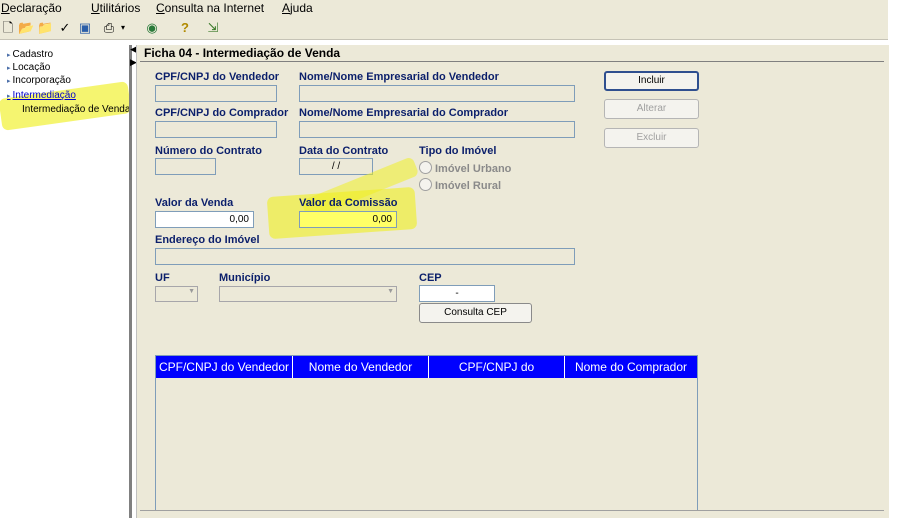 Image resolution: width=905 pixels, height=518 pixels. What do you see at coordinates (31, 67) in the screenshot?
I see `tree-item-label: Locação` at bounding box center [31, 67].